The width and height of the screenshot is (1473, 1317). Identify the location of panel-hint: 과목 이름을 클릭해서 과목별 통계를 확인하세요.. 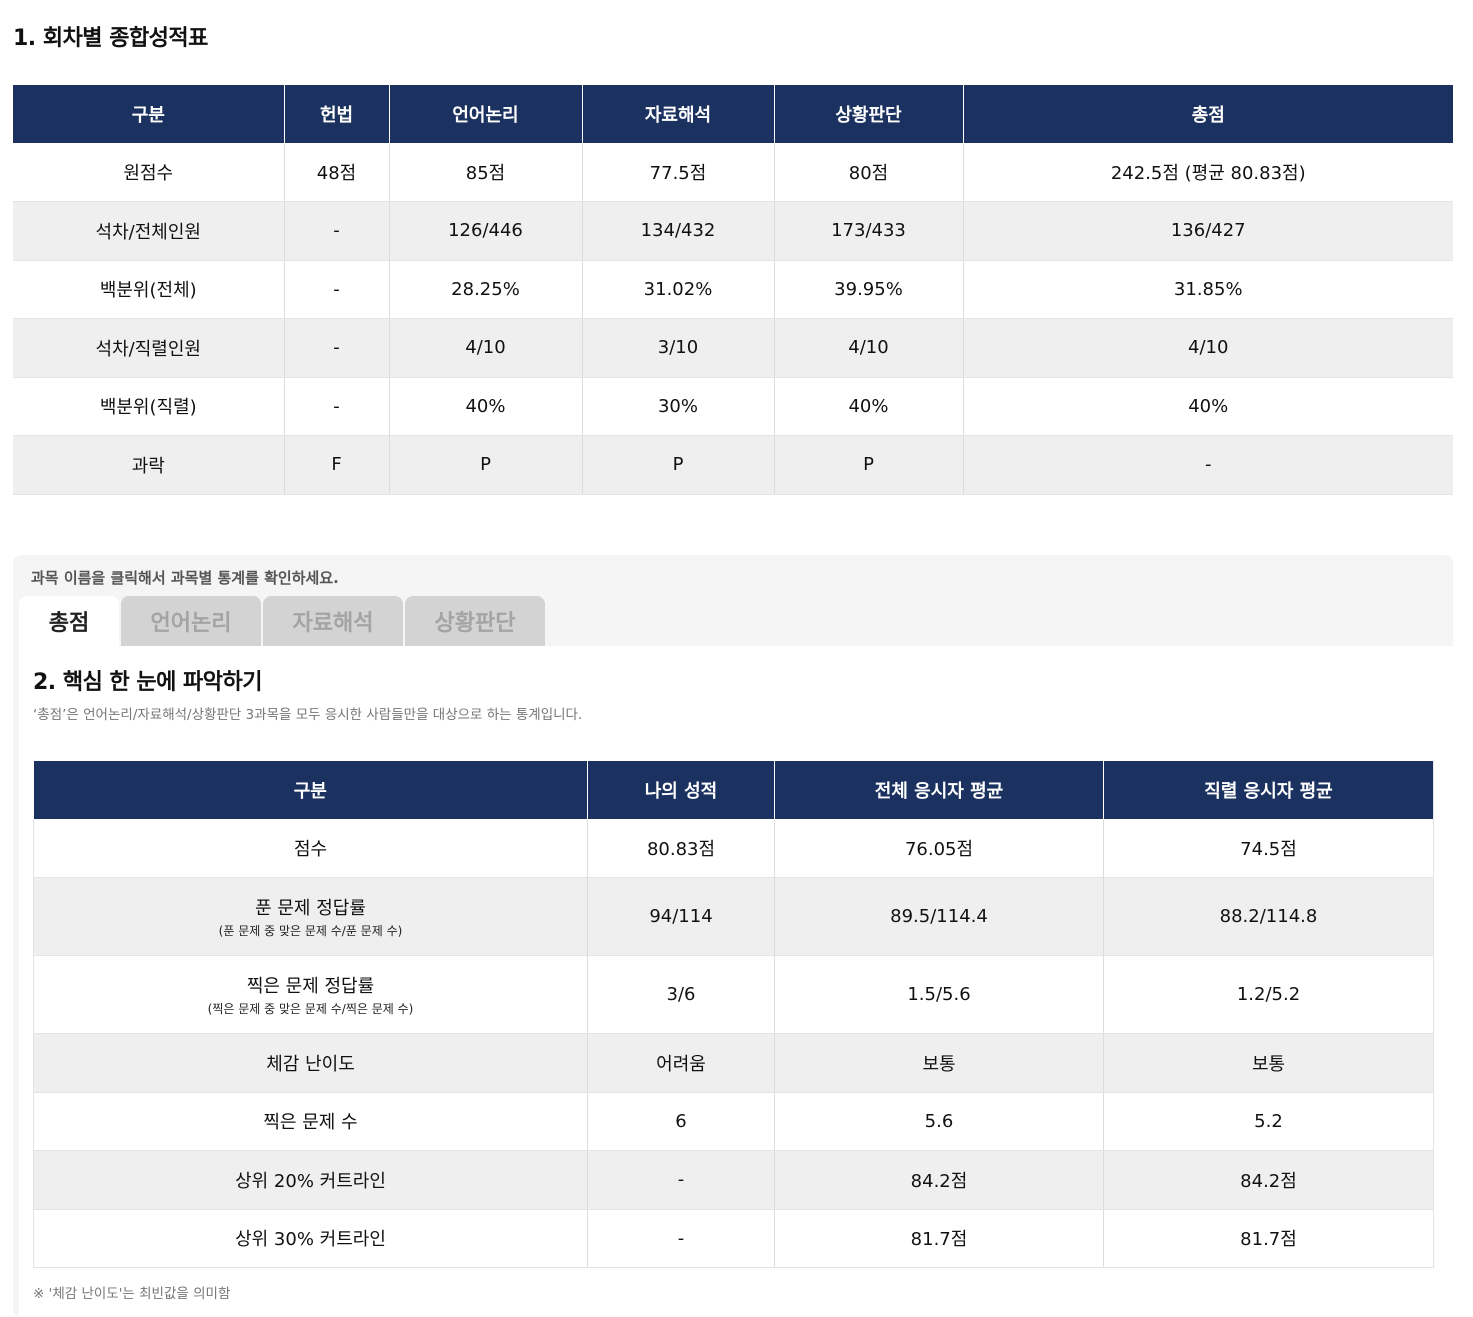
(185, 578).